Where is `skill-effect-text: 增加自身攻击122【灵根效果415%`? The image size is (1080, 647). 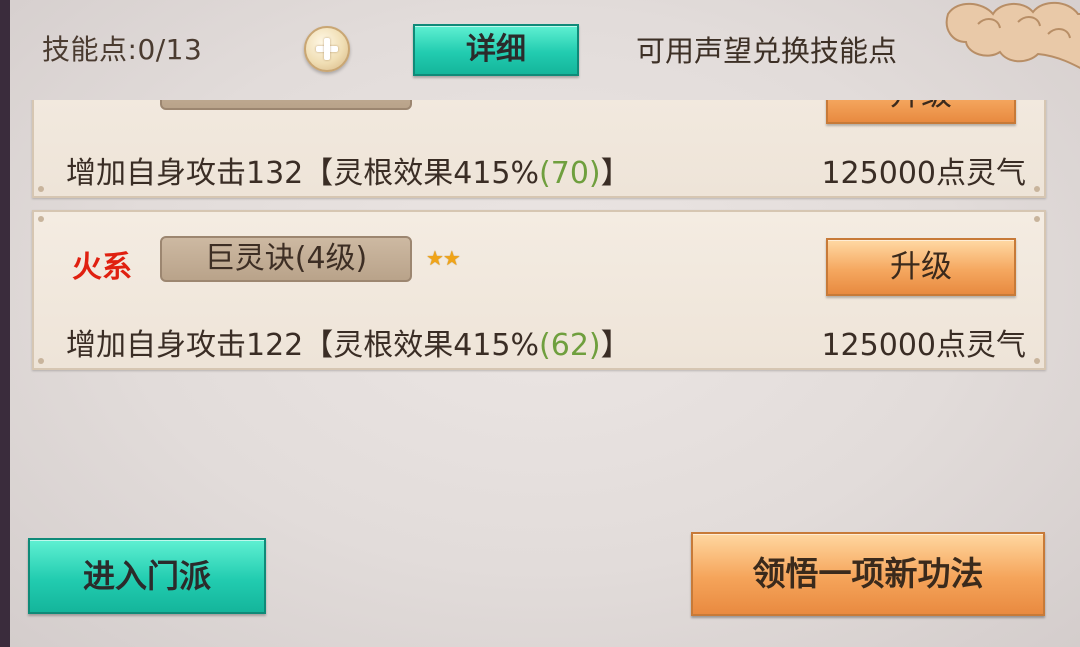 skill-effect-text: 增加自身攻击122【灵根效果415% is located at coordinates (303, 345).